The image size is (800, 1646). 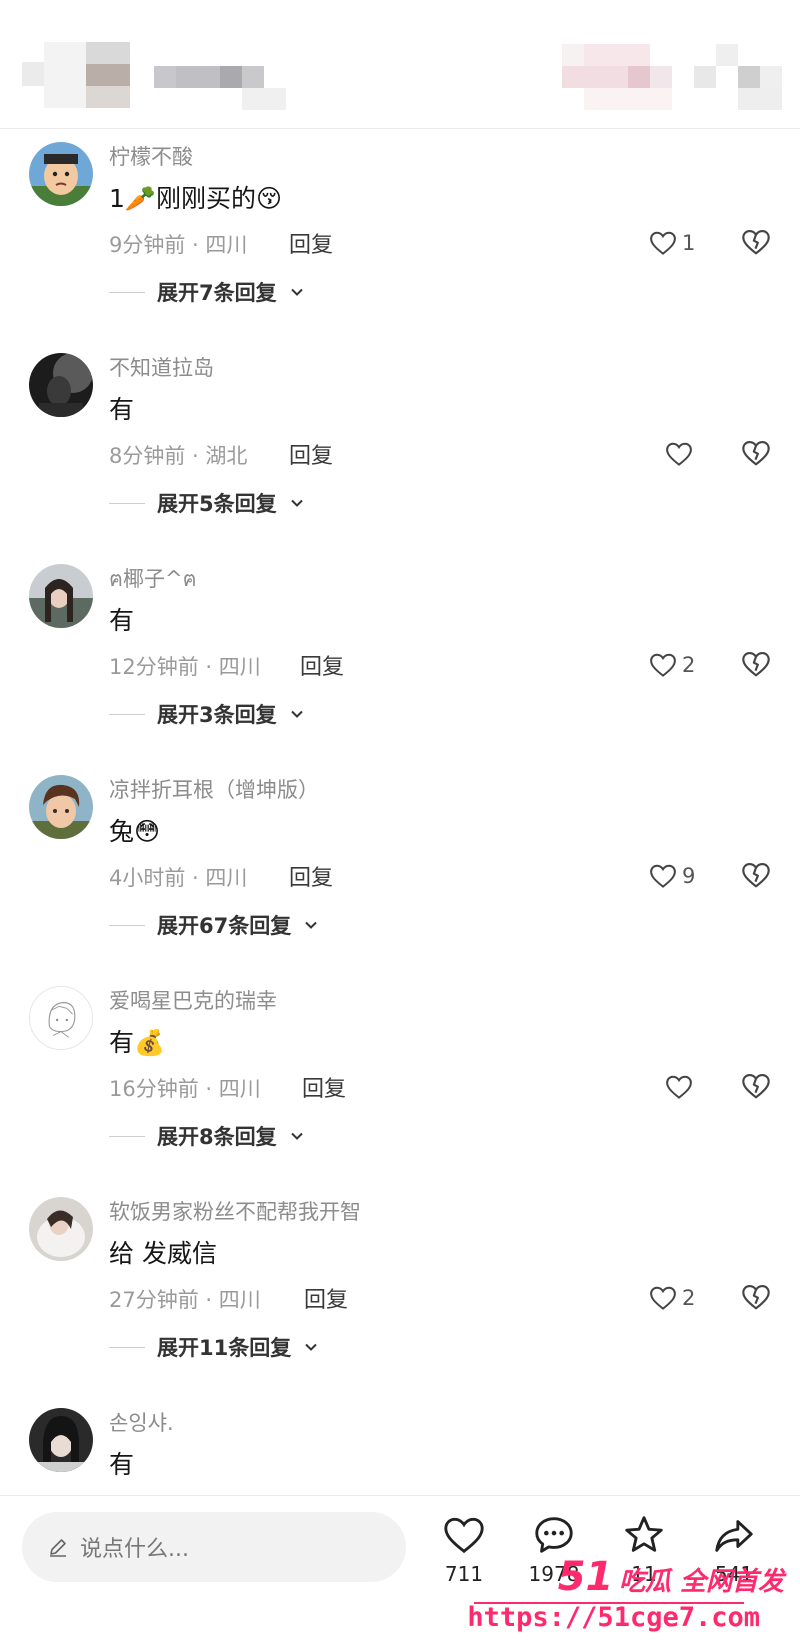 I want to click on comment-text: 1🥕刚刚买的😚, so click(x=196, y=198).